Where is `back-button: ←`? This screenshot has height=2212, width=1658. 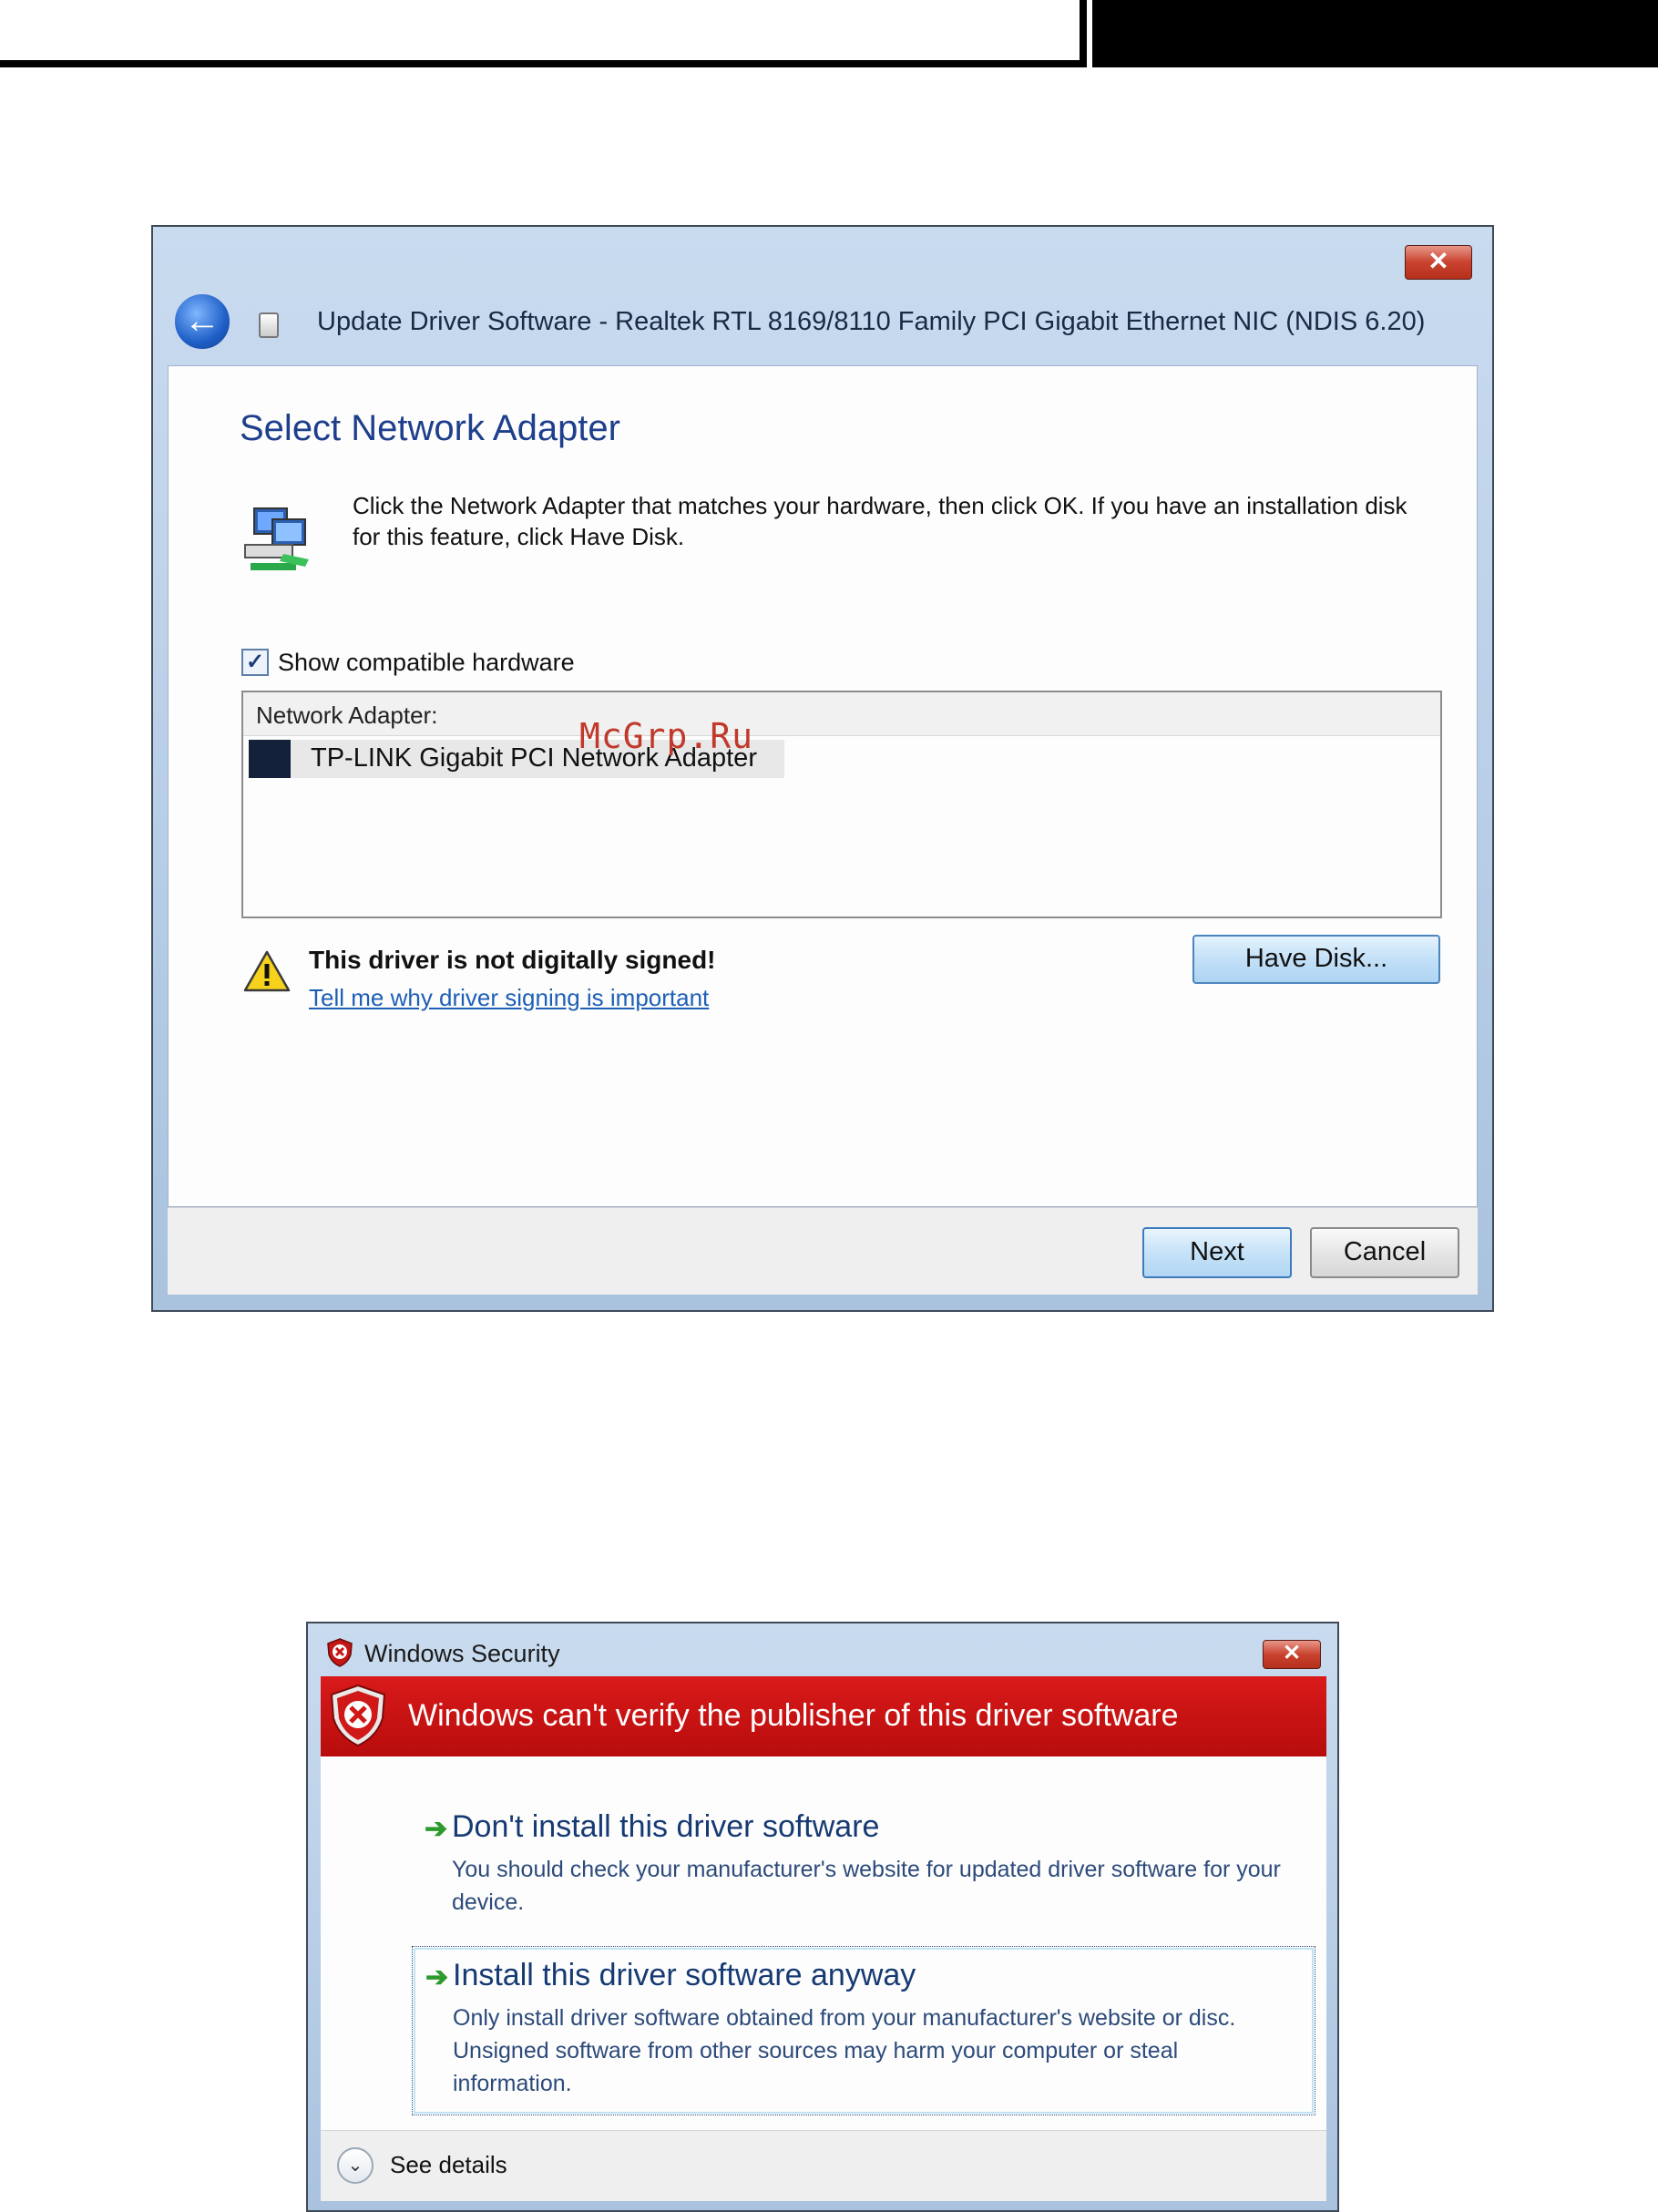
back-button: ← is located at coordinates (202, 321).